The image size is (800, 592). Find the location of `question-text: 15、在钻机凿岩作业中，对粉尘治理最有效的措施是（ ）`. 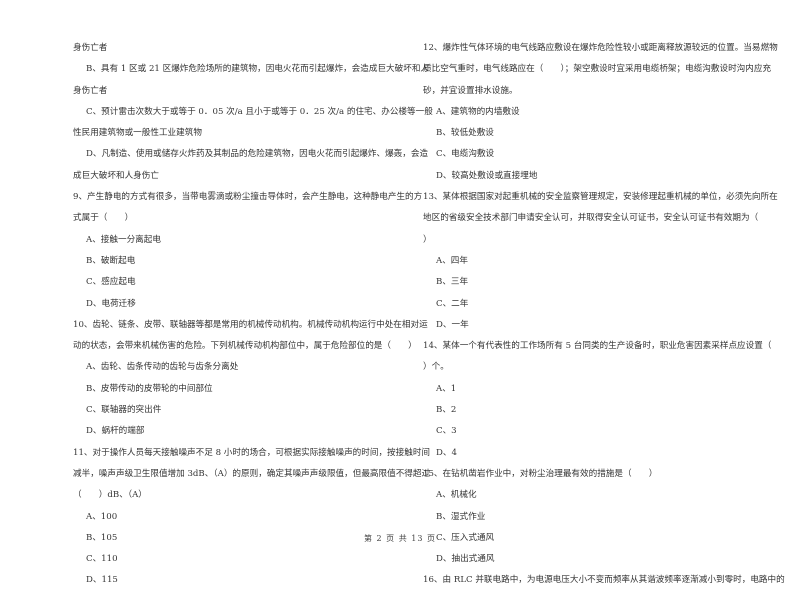

question-text: 15、在钻机凿岩作业中，对粉尘治理最有效的措施是（ ） is located at coordinates (540, 473).